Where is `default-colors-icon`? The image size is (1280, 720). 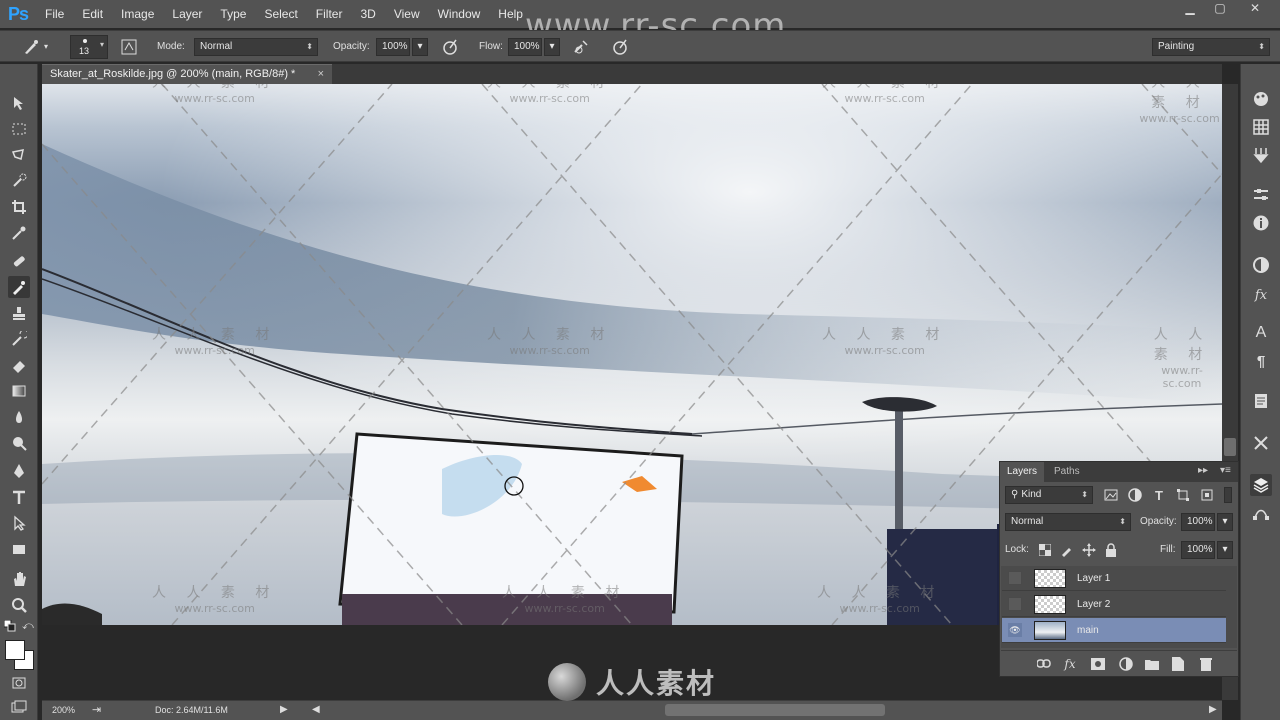 default-colors-icon is located at coordinates (9, 625).